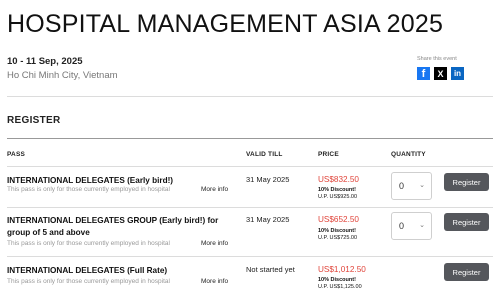 The width and height of the screenshot is (500, 300). Describe the element at coordinates (408, 154) in the screenshot. I see `column-header-quantity: QUANTITY` at that location.